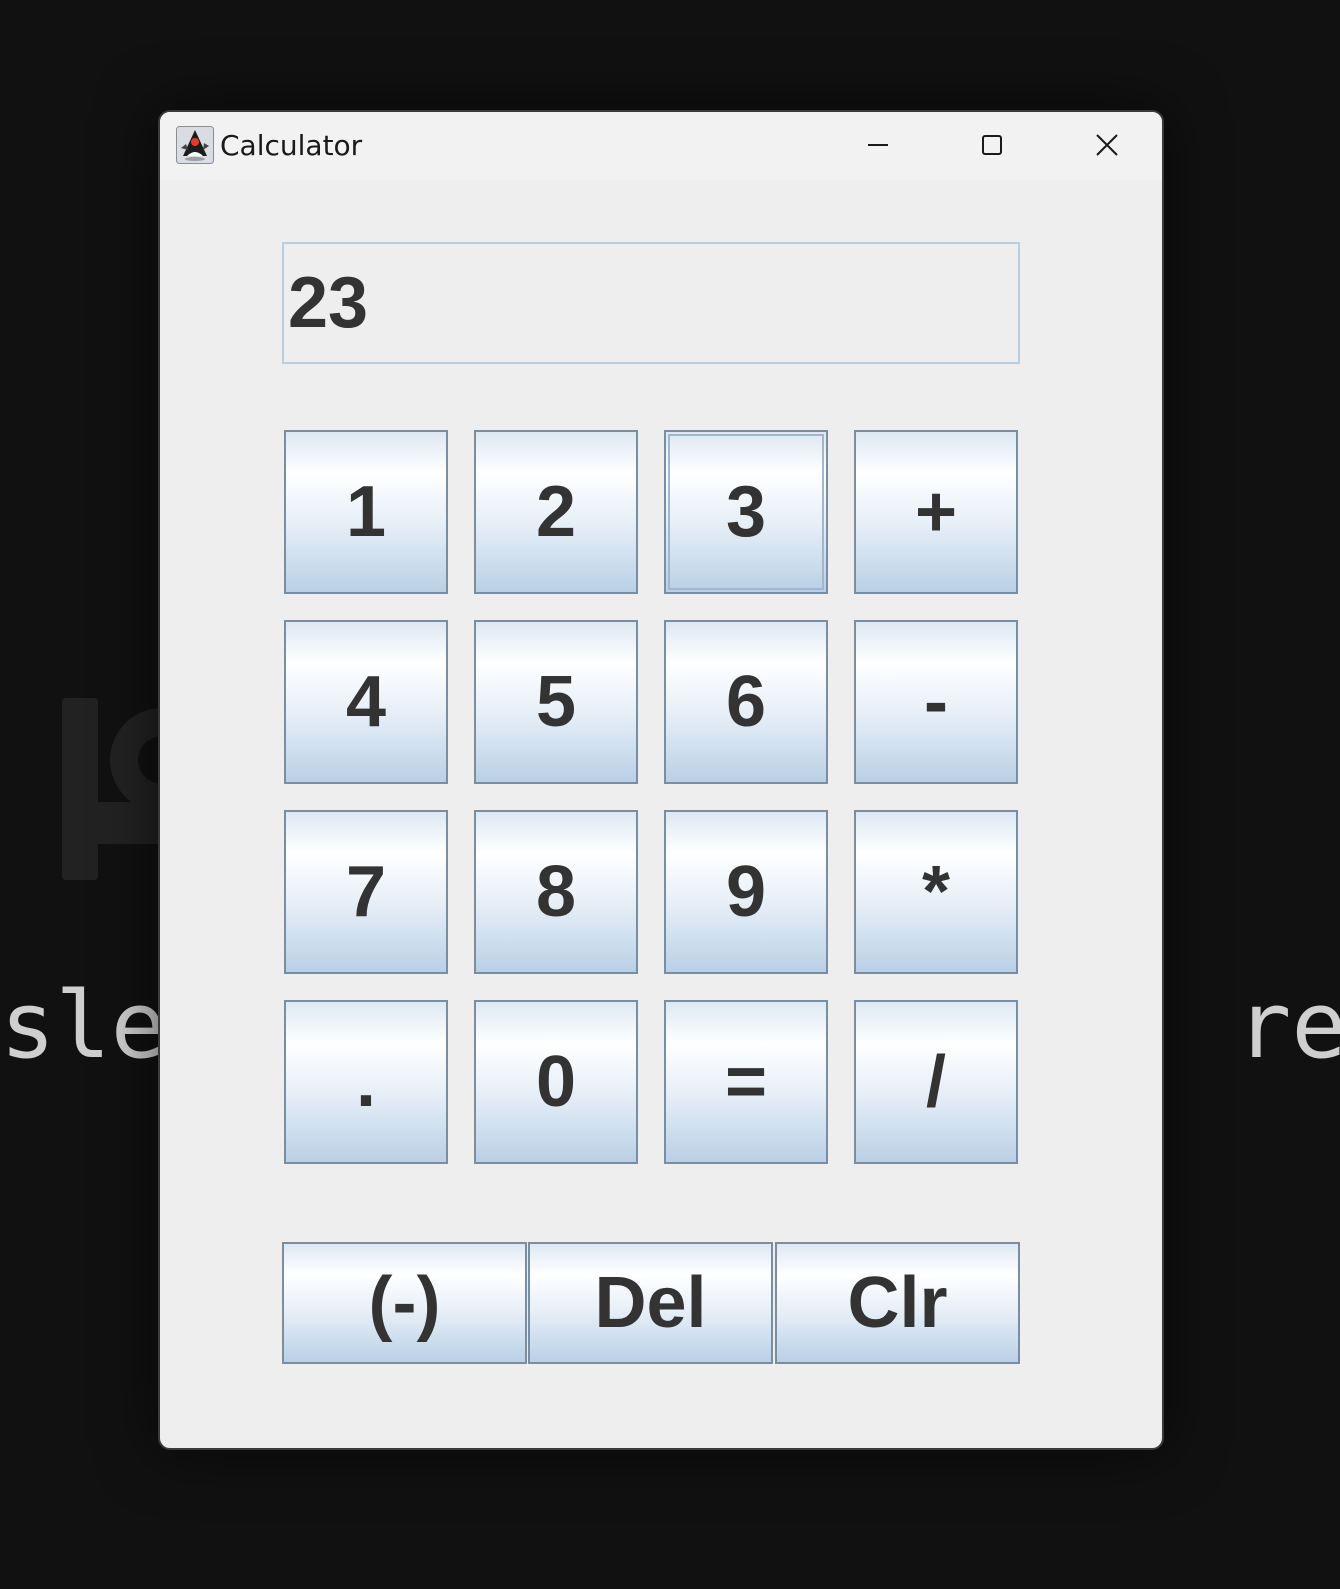  Describe the element at coordinates (651, 303) in the screenshot. I see `display-field: 23` at that location.